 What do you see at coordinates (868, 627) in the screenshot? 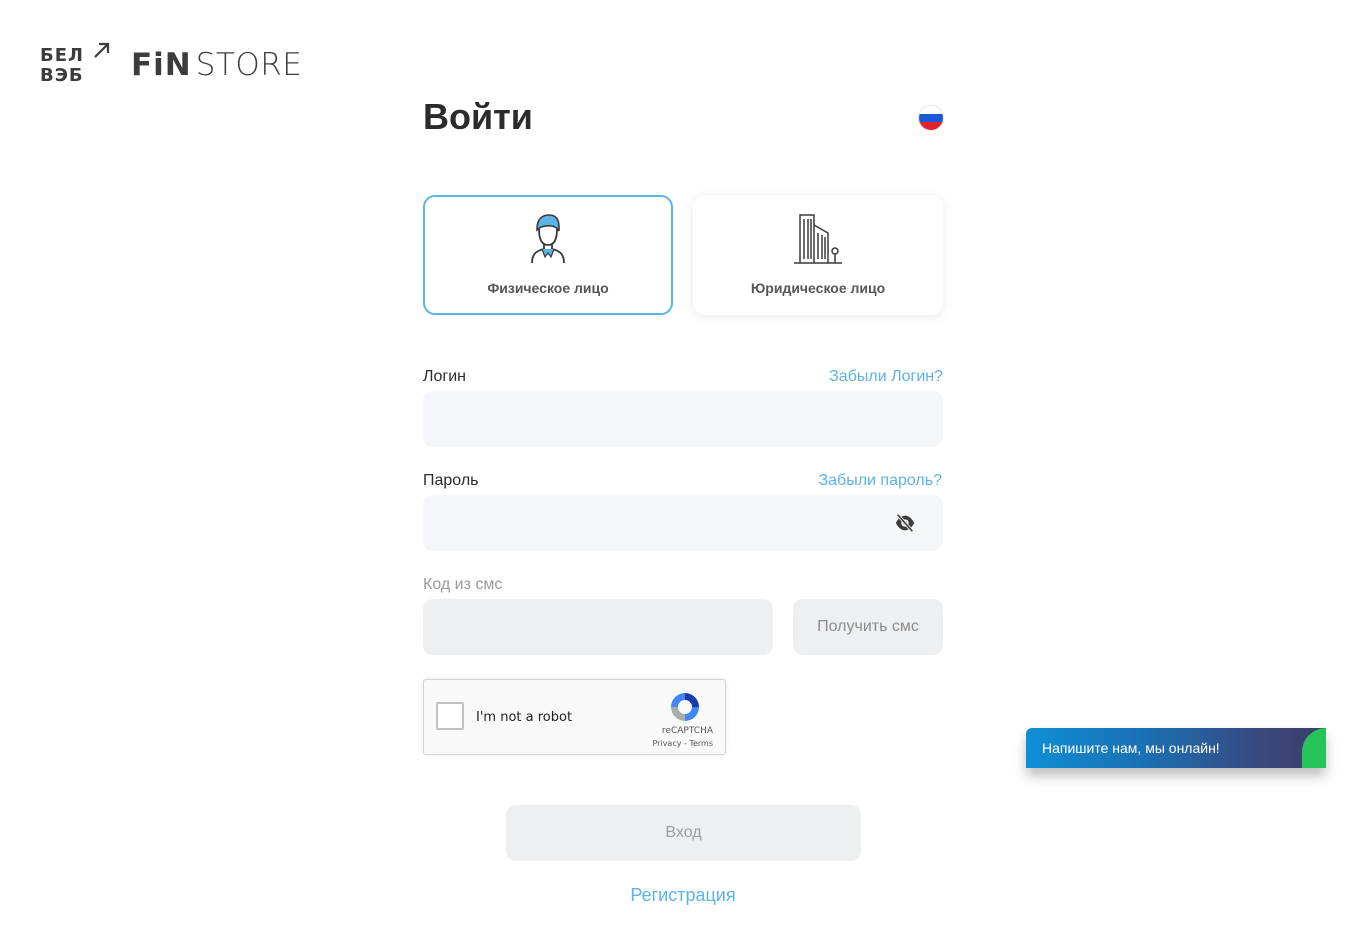
I see `get-sms-button: Получить смс` at bounding box center [868, 627].